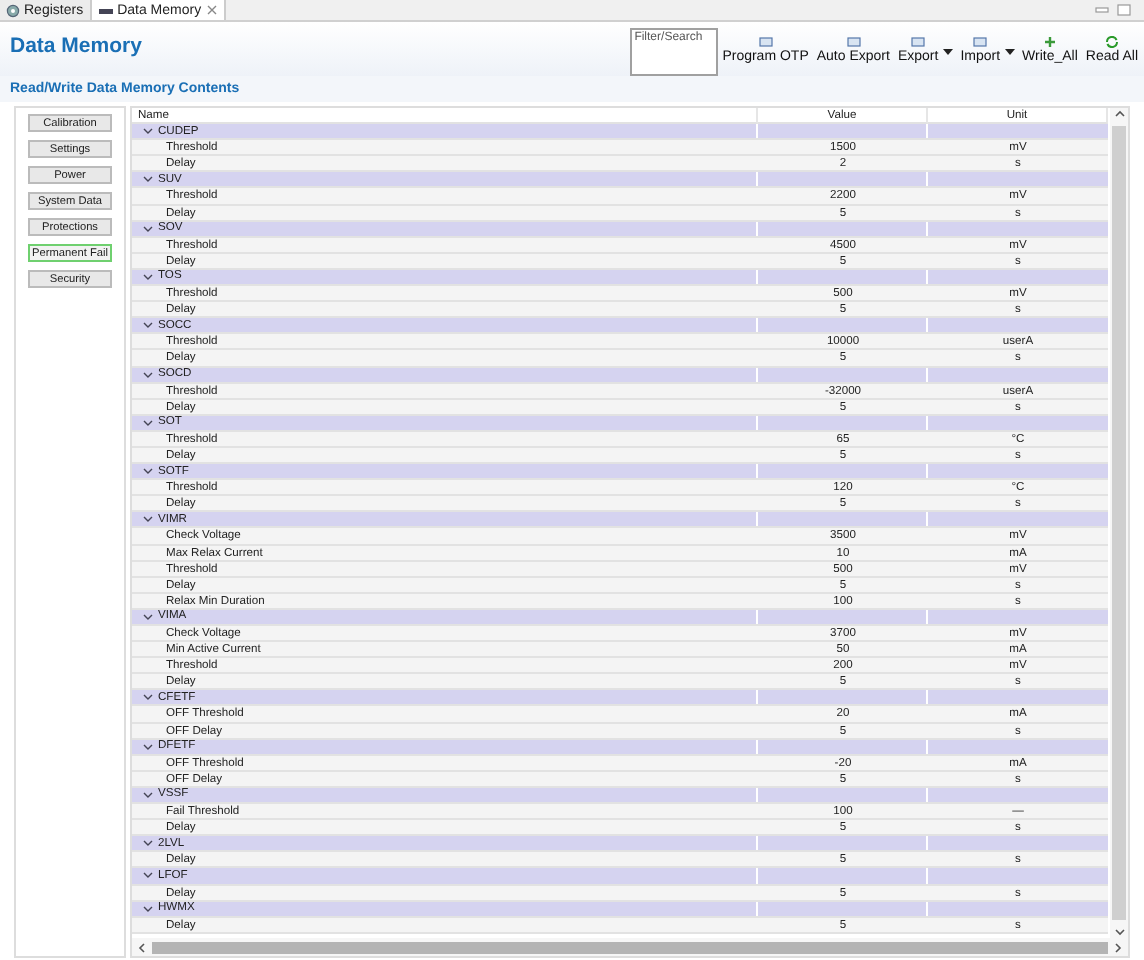  What do you see at coordinates (630, 947) in the screenshot?
I see `horizontal-scrollbar` at bounding box center [630, 947].